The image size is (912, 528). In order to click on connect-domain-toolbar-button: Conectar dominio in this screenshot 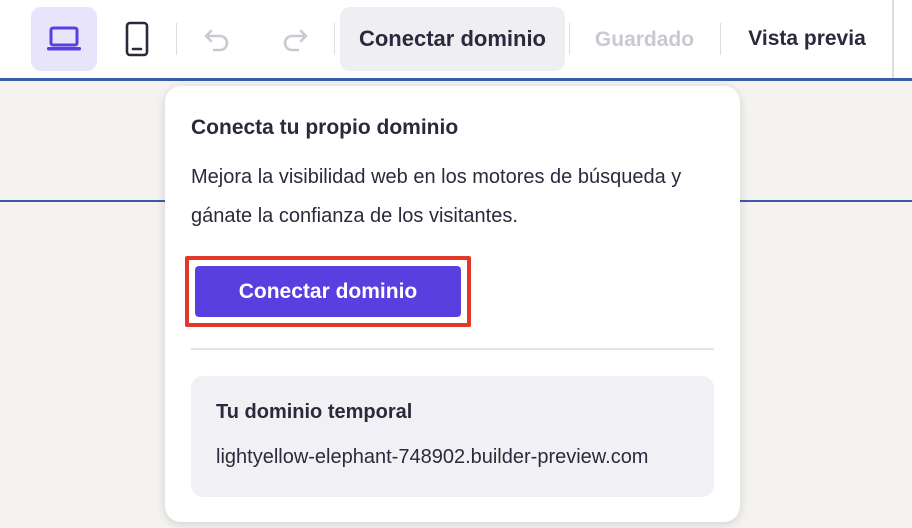, I will do `click(452, 39)`.